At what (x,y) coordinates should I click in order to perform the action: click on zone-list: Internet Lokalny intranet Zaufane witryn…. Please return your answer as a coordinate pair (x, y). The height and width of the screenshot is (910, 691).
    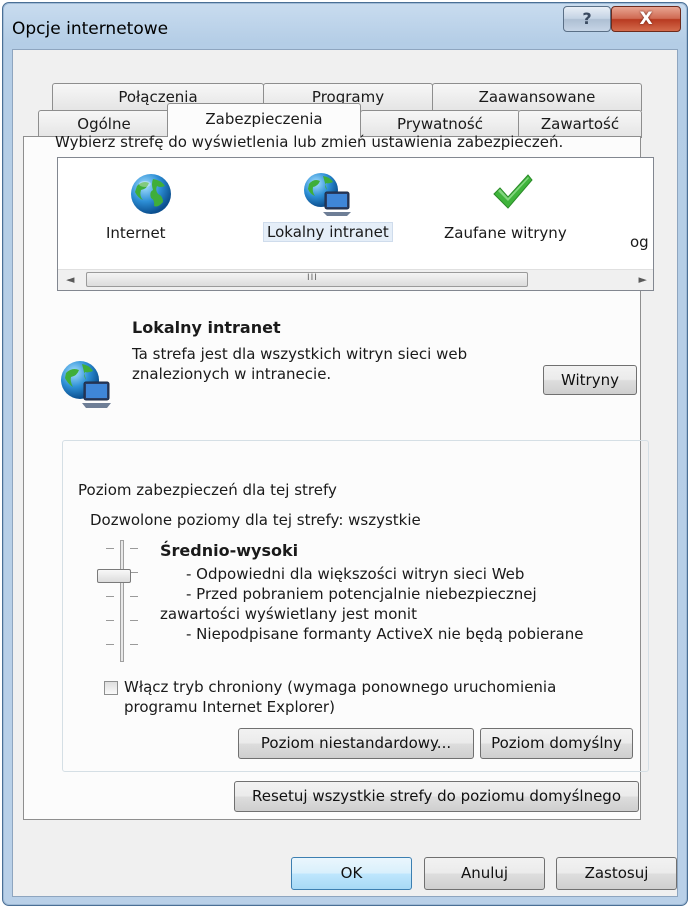
    Looking at the image, I should click on (355, 224).